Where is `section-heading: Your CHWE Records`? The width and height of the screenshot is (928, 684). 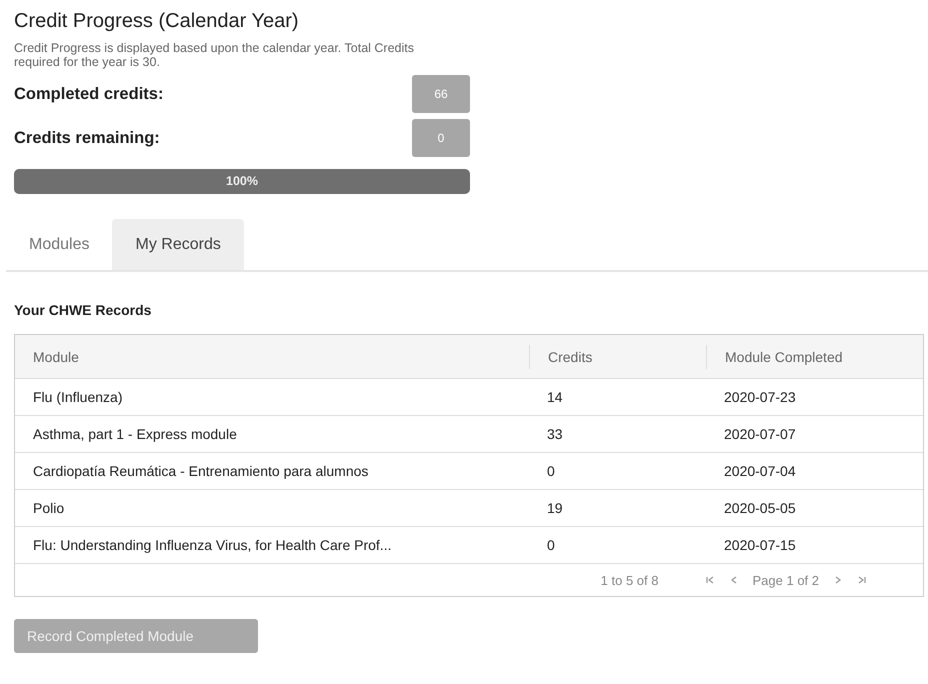
section-heading: Your CHWE Records is located at coordinates (83, 310).